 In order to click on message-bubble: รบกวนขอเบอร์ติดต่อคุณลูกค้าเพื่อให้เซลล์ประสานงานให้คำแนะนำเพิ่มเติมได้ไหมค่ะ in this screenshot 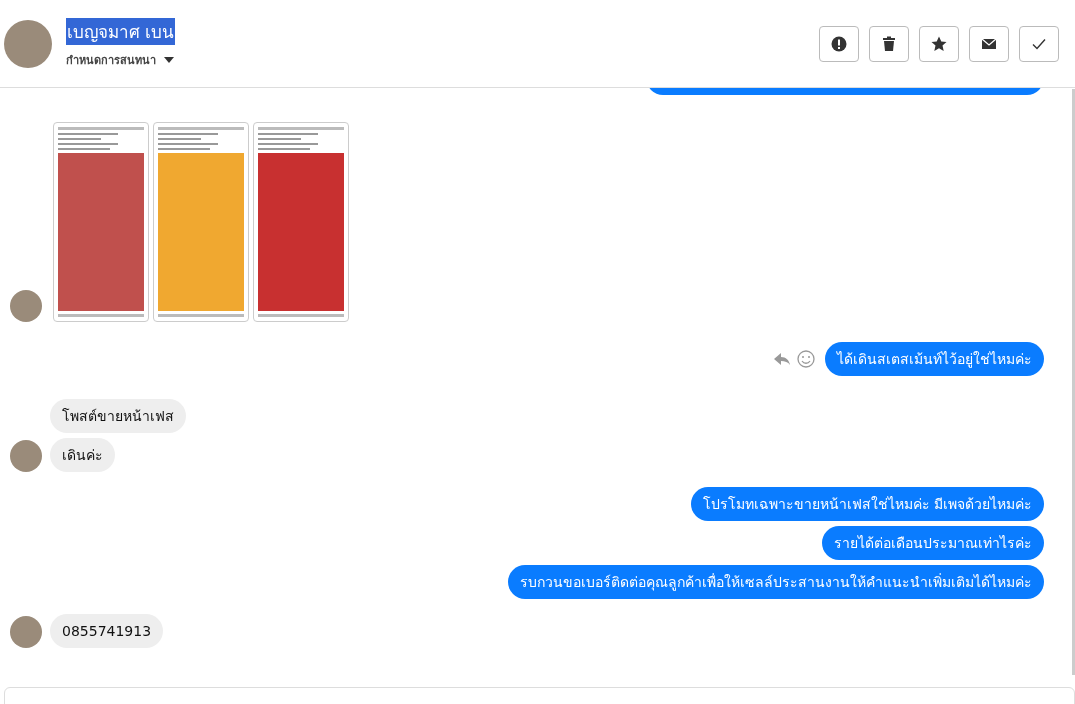, I will do `click(776, 582)`.